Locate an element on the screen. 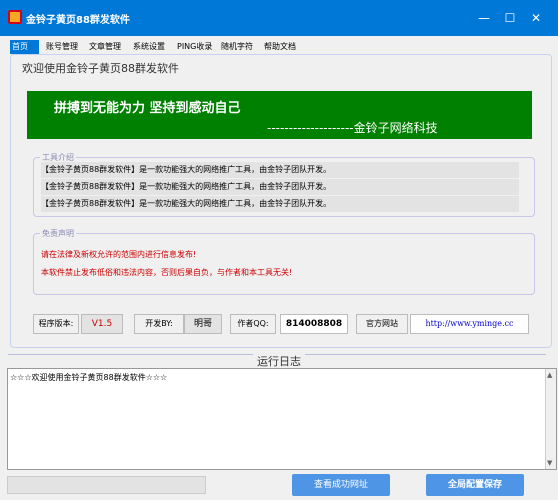  scroll-down-icon: ▼ is located at coordinates (549, 463).